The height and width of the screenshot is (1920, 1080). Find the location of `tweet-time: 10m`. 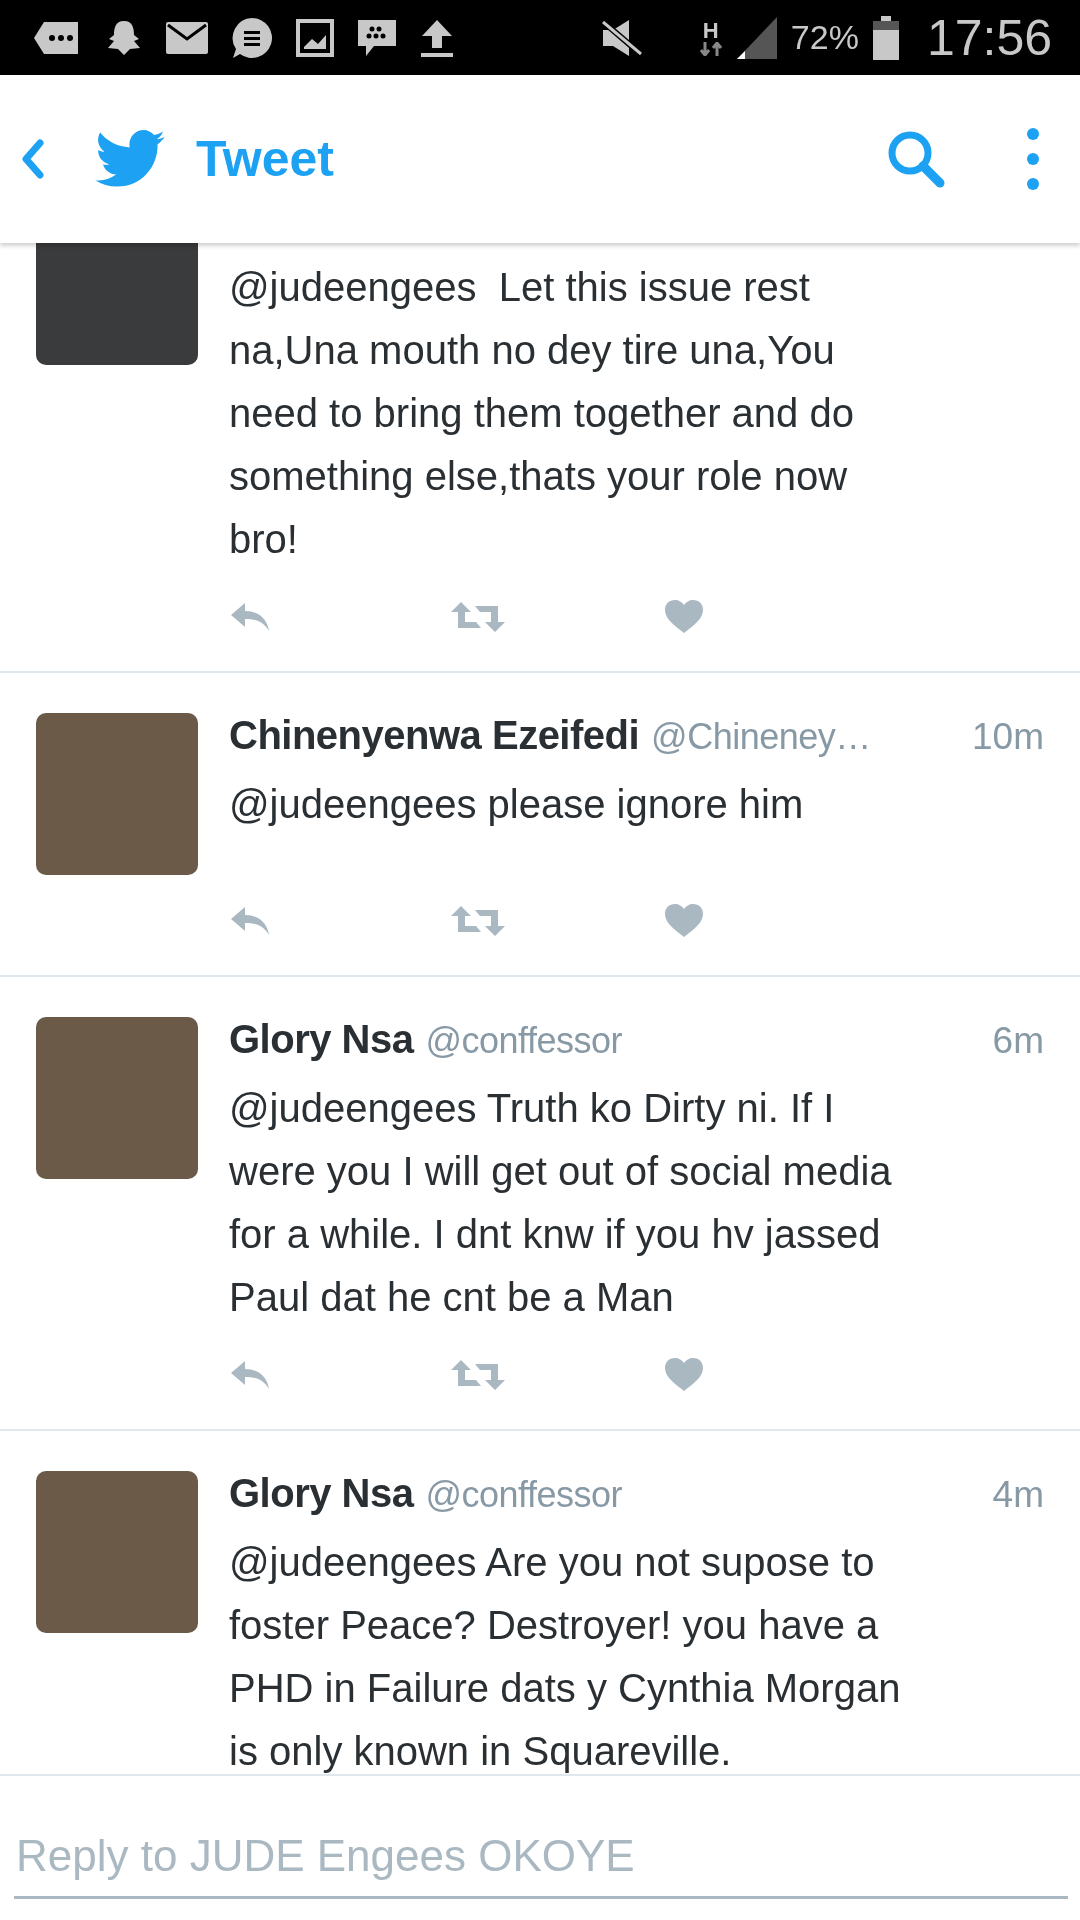

tweet-time: 10m is located at coordinates (1008, 737).